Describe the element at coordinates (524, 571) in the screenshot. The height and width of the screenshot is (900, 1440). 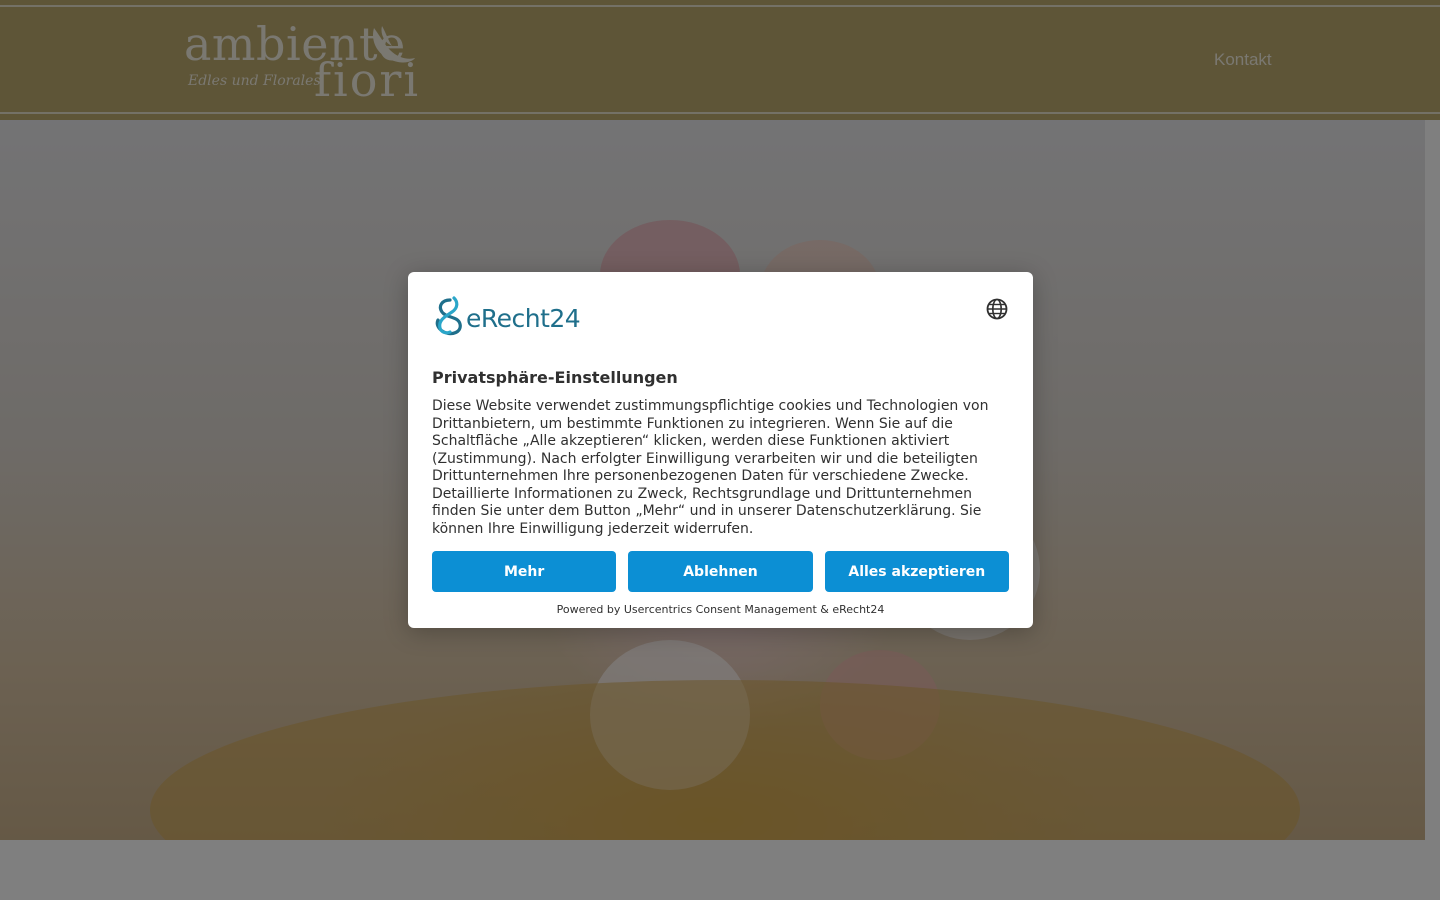
I see `more-button: Mehr` at that location.